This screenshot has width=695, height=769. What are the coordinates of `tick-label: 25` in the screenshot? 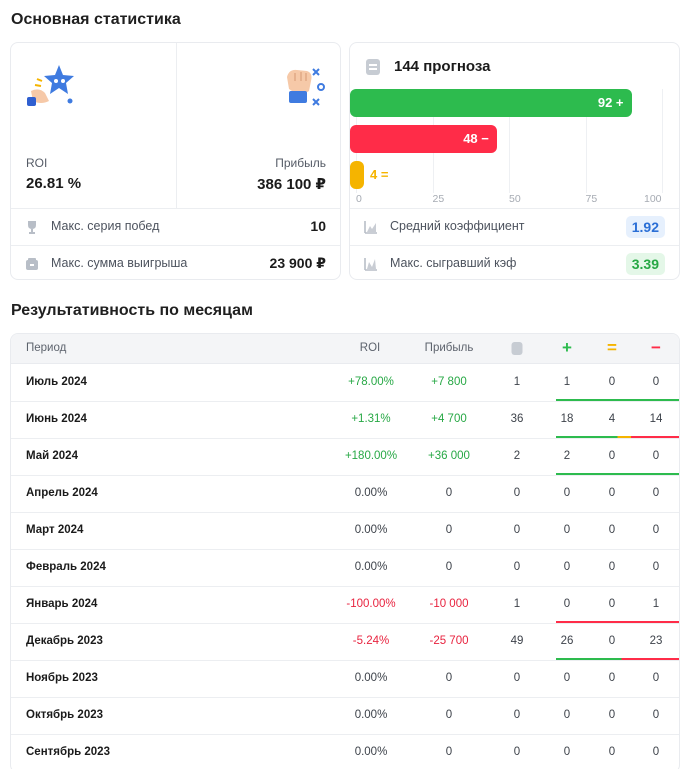 It's located at (438, 199).